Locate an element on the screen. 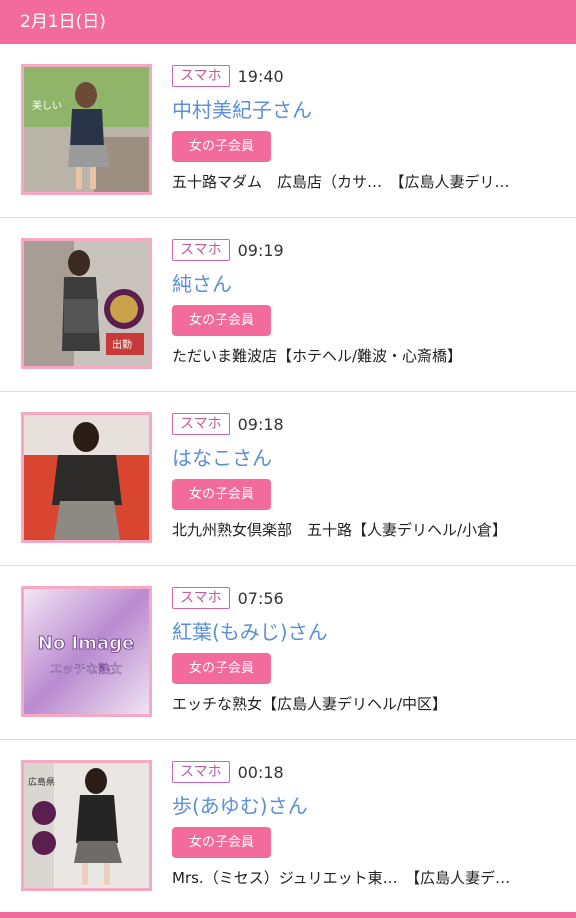 This screenshot has width=576, height=918. thumbnail-subcaption: エッチな熟女 is located at coordinates (86, 668).